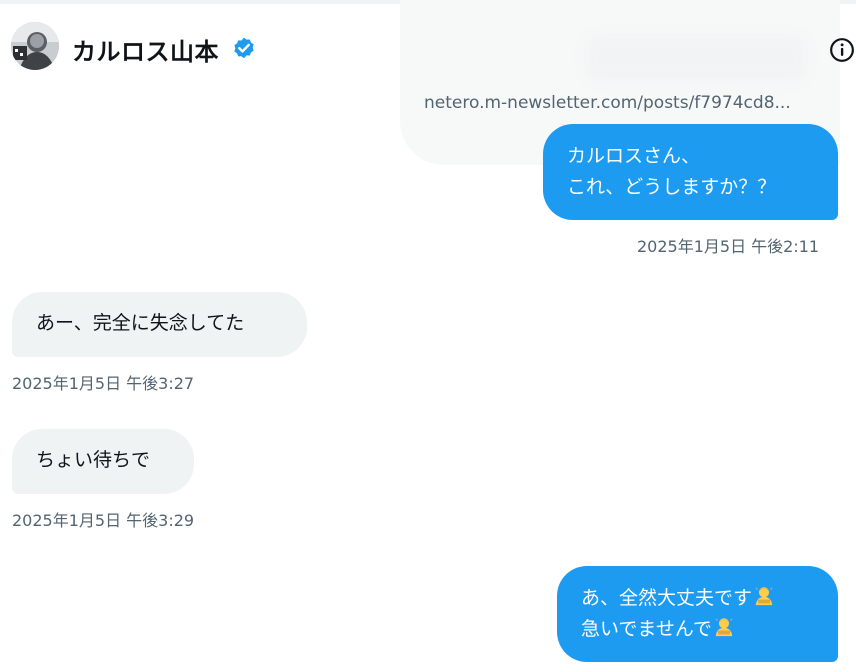 This screenshot has height=672, width=856. I want to click on message-bubble-incoming: ちょい待ちで, so click(103, 461).